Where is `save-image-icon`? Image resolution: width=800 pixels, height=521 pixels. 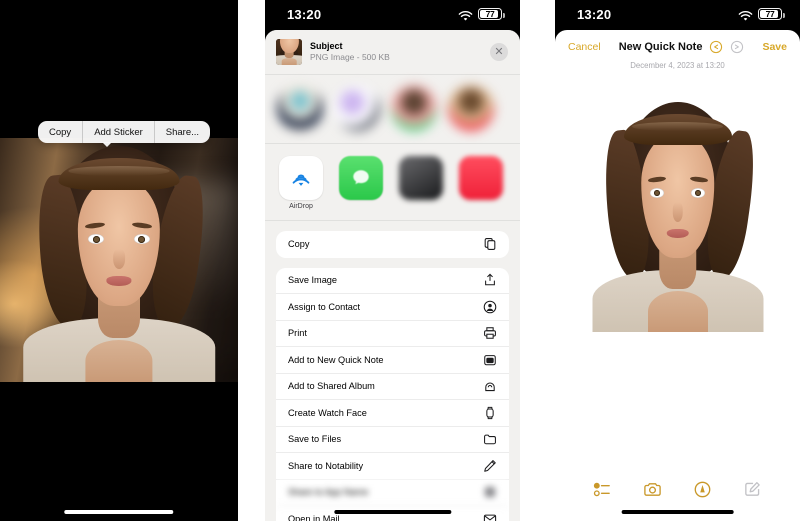 save-image-icon is located at coordinates (490, 280).